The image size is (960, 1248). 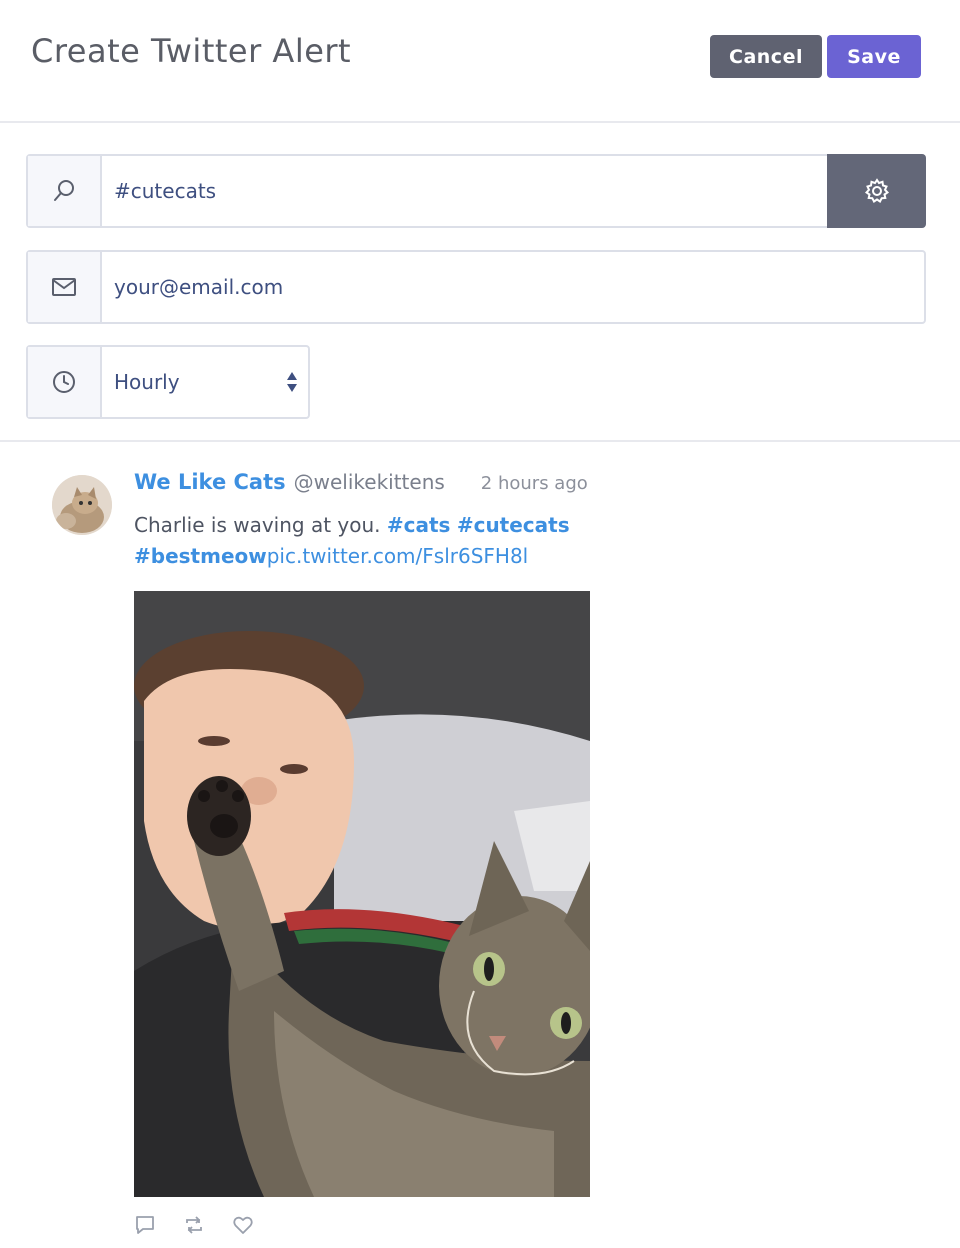 What do you see at coordinates (145, 1225) in the screenshot?
I see `reply-icon` at bounding box center [145, 1225].